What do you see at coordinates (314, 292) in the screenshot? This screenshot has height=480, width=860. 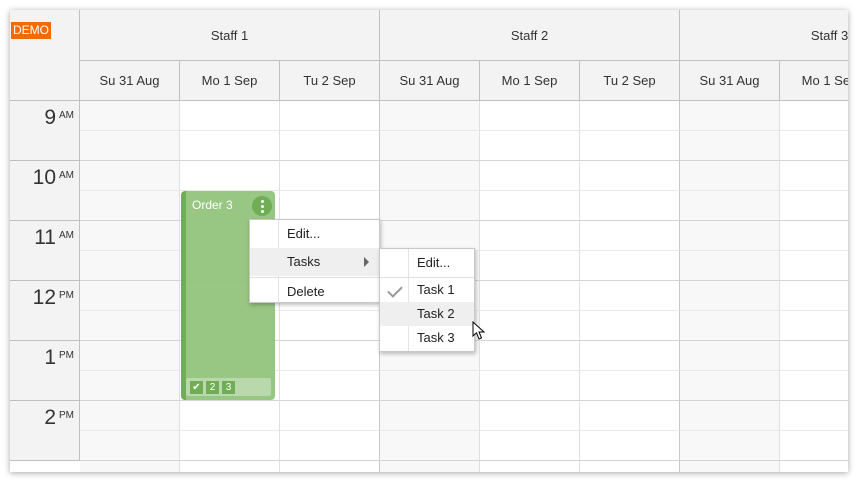 I see `menu-item-delete: Delete` at bounding box center [314, 292].